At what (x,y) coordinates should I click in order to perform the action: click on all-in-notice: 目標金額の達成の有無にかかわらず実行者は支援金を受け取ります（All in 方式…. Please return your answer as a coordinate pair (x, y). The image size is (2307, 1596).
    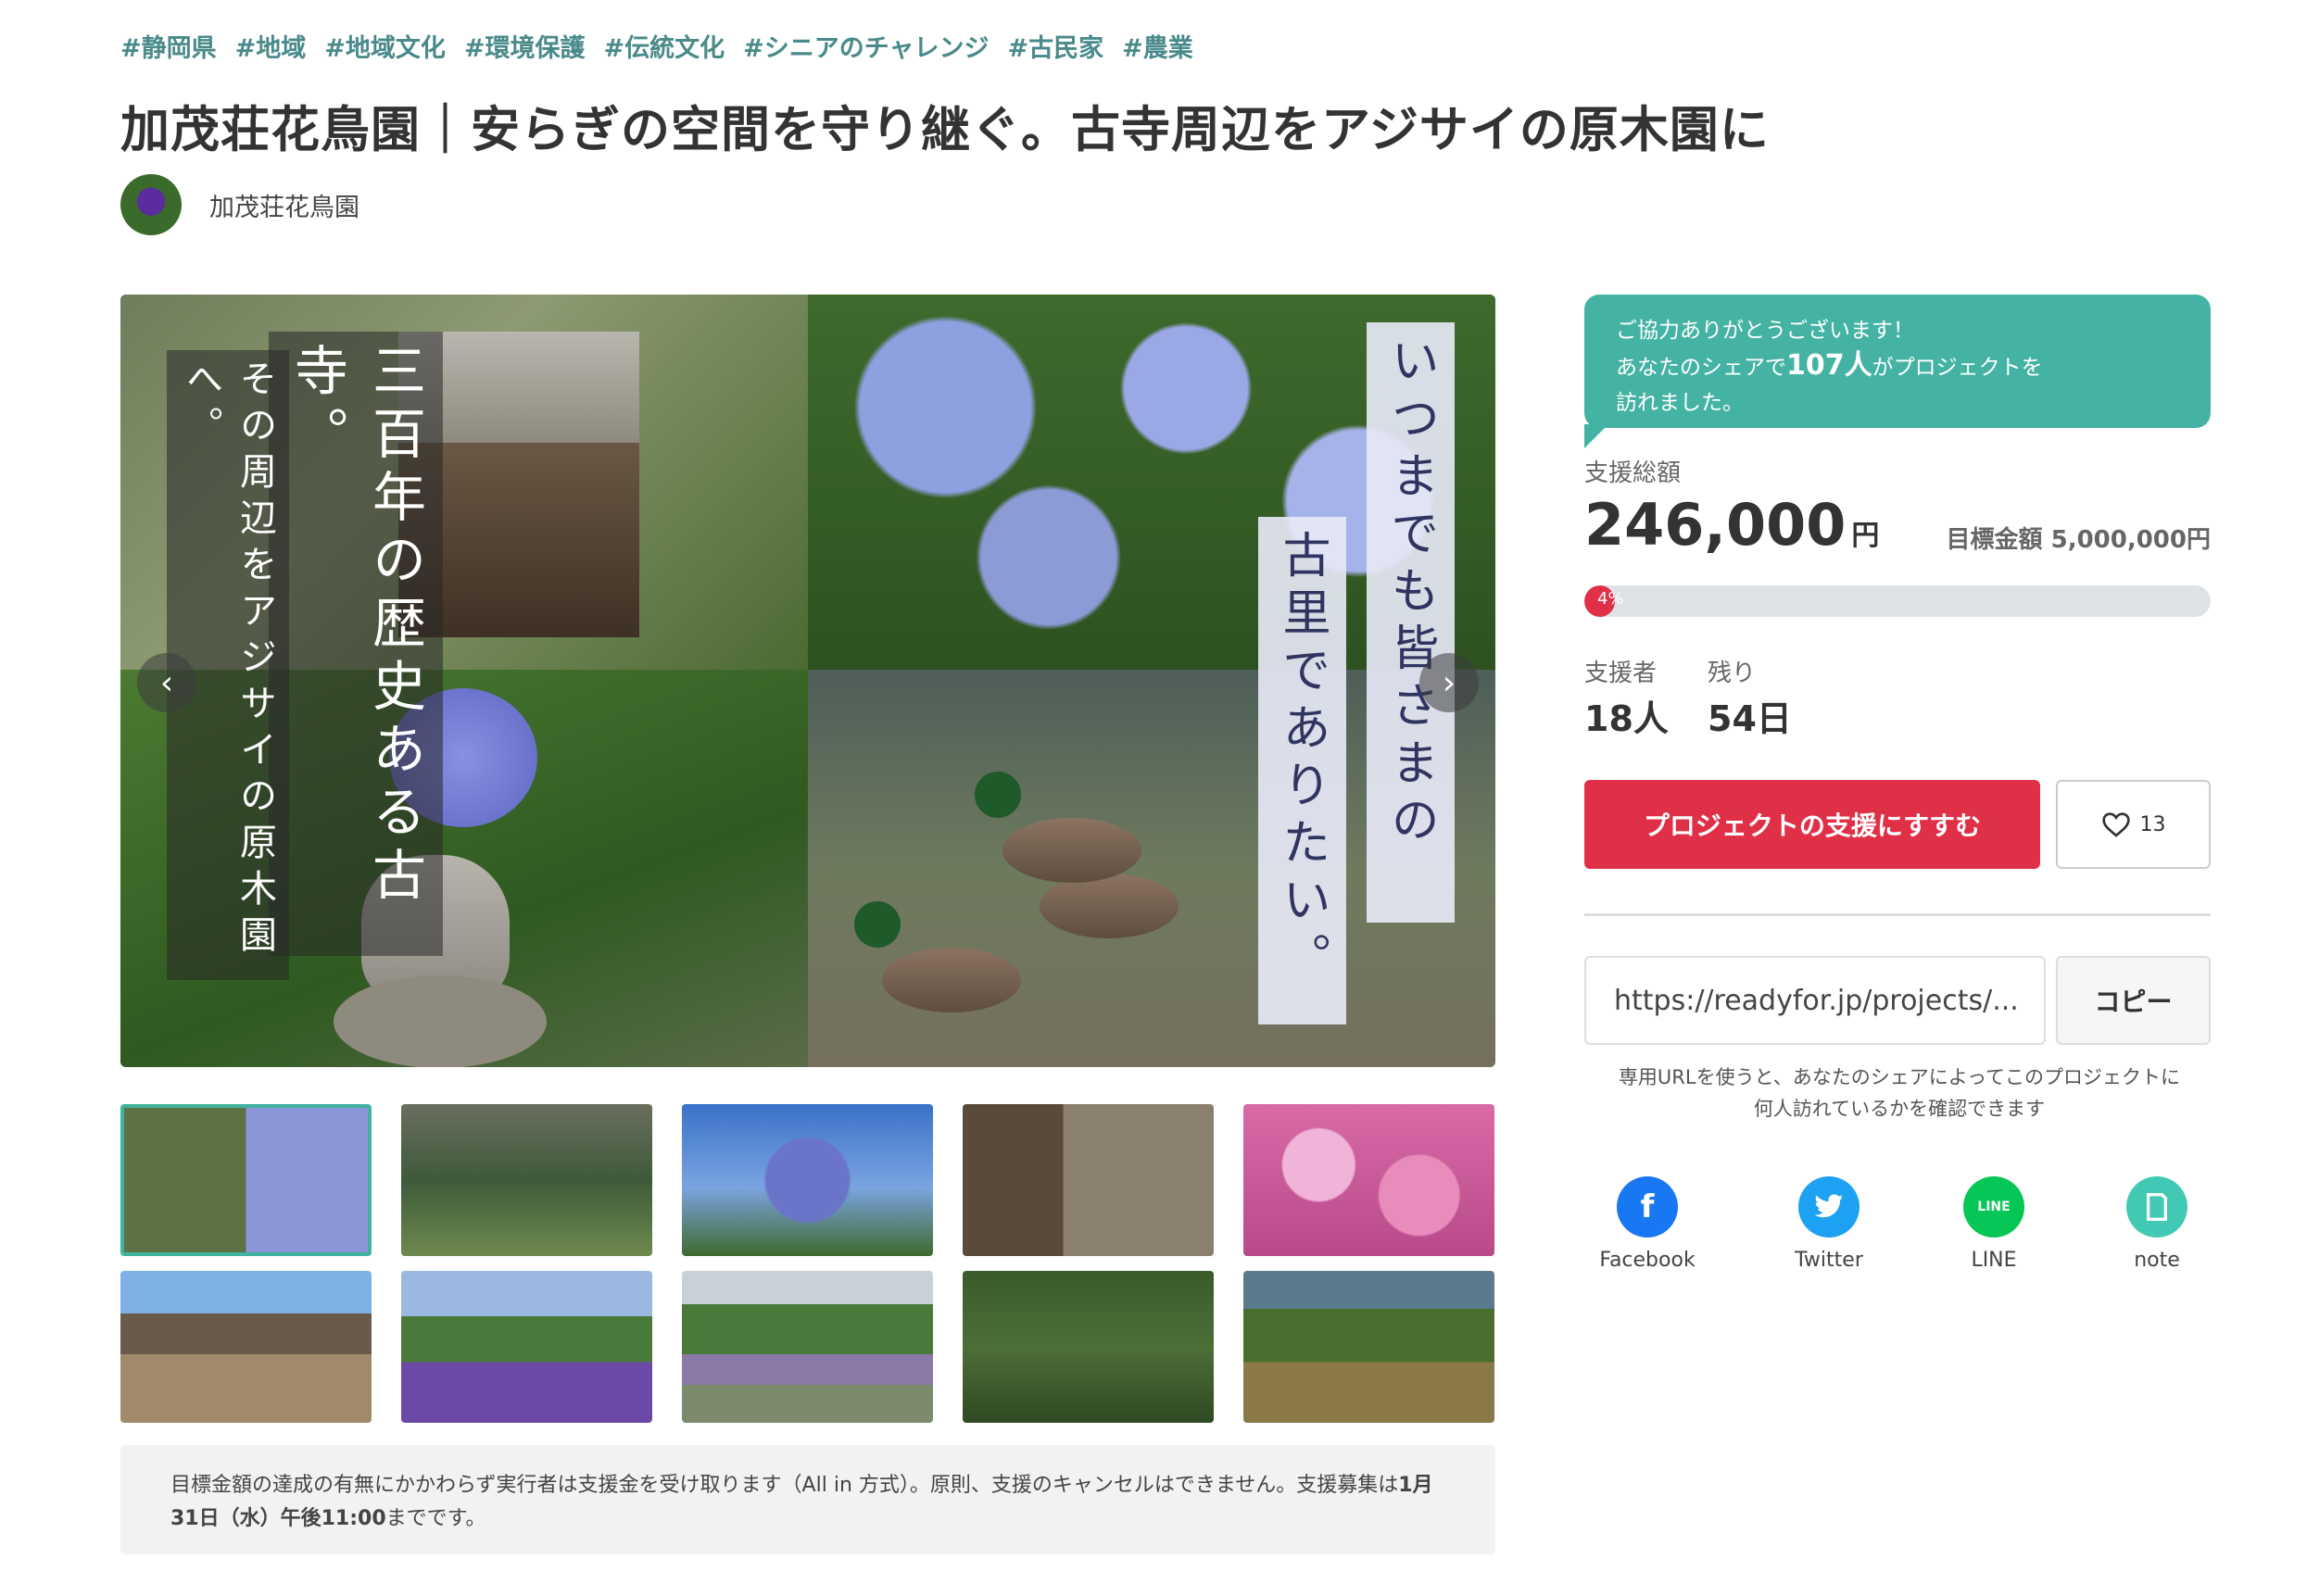
    Looking at the image, I should click on (808, 1499).